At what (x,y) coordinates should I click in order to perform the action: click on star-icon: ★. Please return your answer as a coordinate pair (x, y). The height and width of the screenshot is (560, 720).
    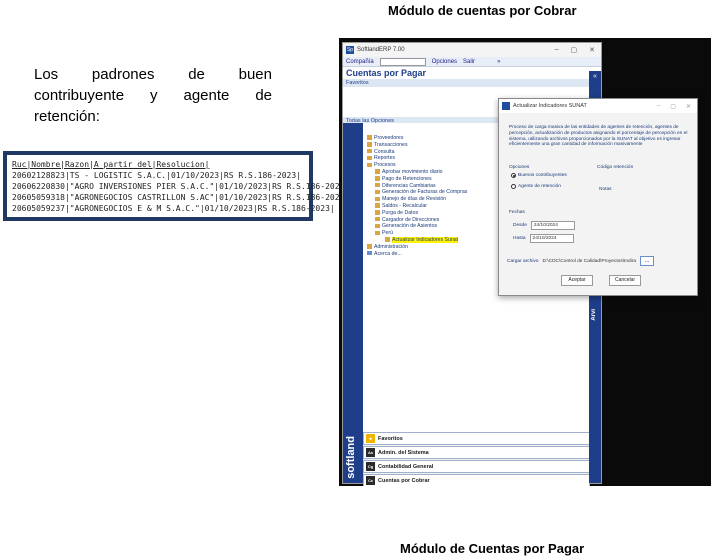
    Looking at the image, I should click on (370, 438).